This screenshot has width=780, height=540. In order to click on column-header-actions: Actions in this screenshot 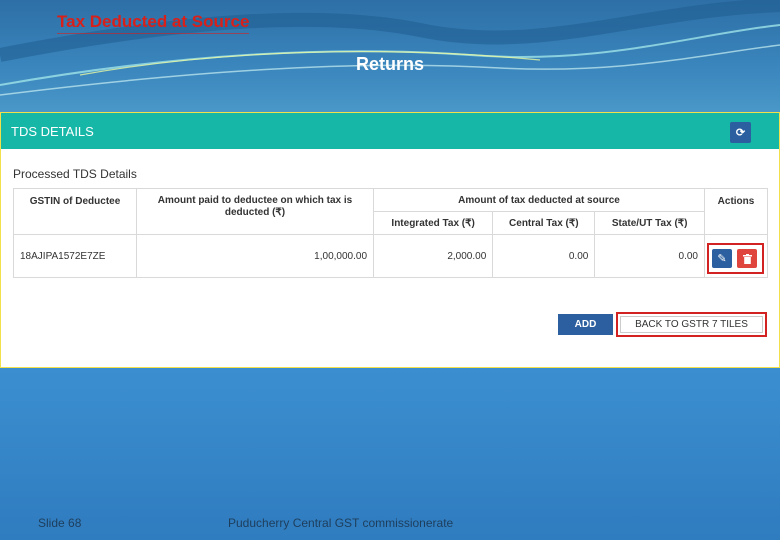, I will do `click(736, 211)`.